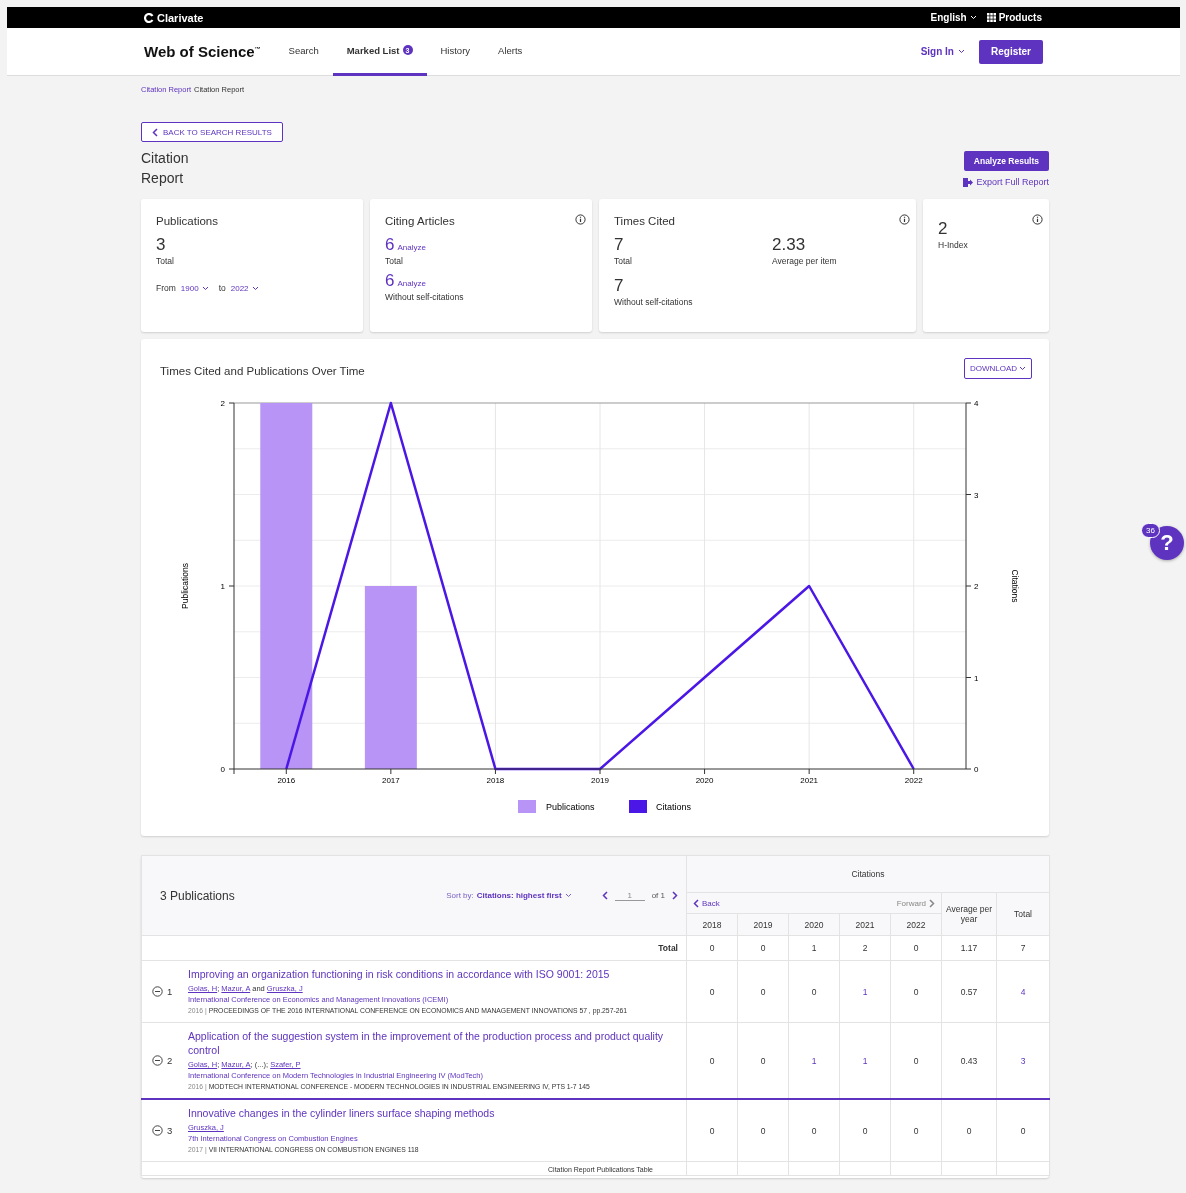 The height and width of the screenshot is (1193, 1186). Describe the element at coordinates (303, 51) in the screenshot. I see `nav-tab: Search` at that location.